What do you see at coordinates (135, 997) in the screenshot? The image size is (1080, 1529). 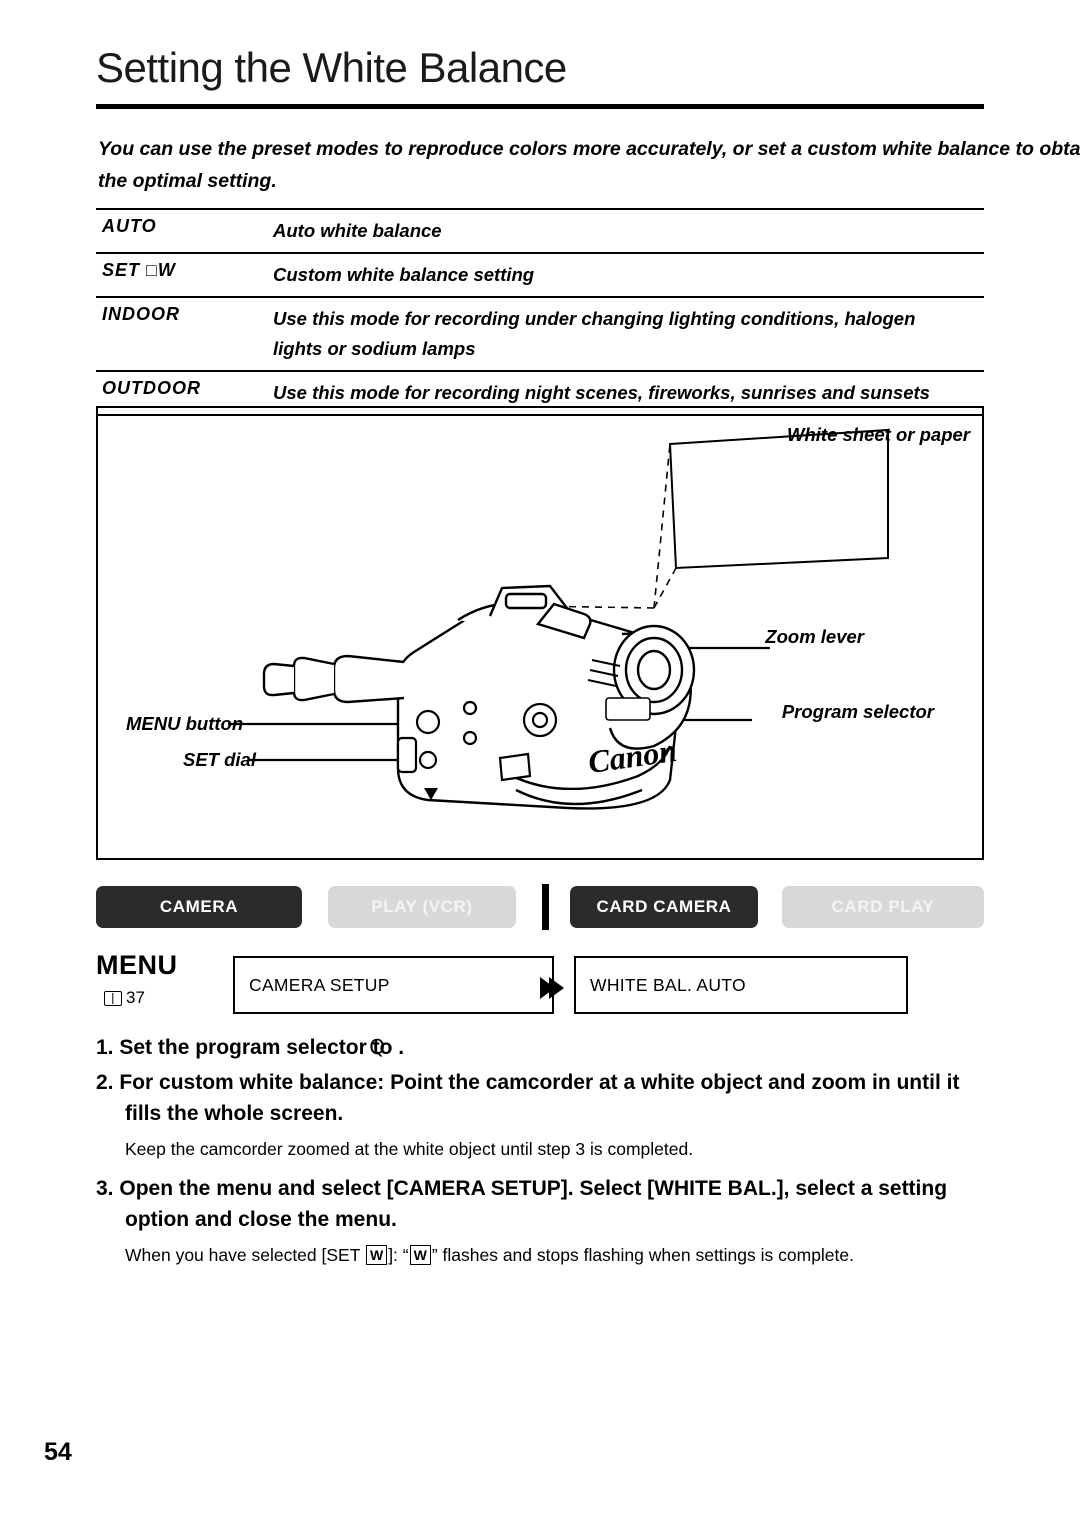 I see `page-reference-number: 37` at bounding box center [135, 997].